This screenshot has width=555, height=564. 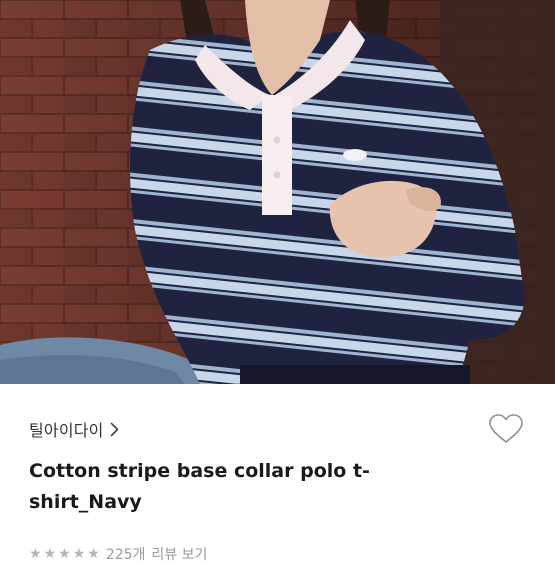 I want to click on review-count: 225개, so click(x=125, y=555).